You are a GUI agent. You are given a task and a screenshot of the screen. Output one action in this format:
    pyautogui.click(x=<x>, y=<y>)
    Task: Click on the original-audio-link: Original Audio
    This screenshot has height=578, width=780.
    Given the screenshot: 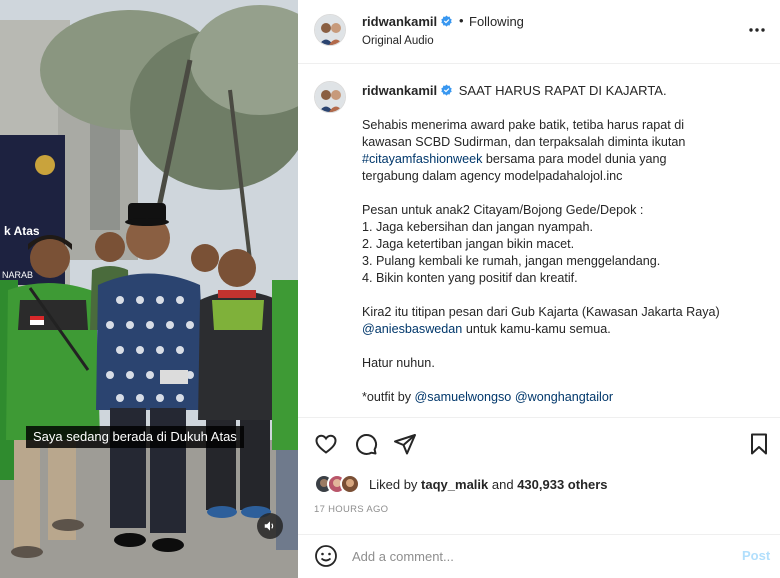 What is the action you would take?
    pyautogui.click(x=398, y=41)
    